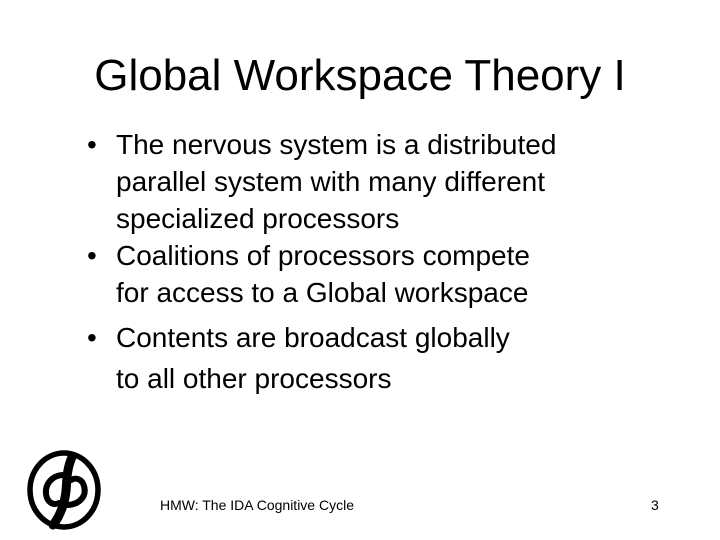 Image resolution: width=720 pixels, height=540 pixels. Describe the element at coordinates (257, 505) in the screenshot. I see `footer-text: HMW: The IDA Cognitive Cycle` at that location.